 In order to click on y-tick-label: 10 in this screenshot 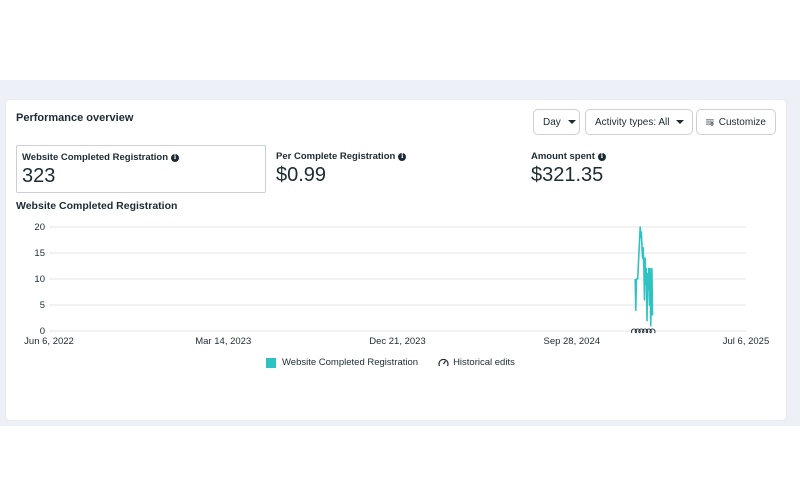, I will do `click(39, 279)`.